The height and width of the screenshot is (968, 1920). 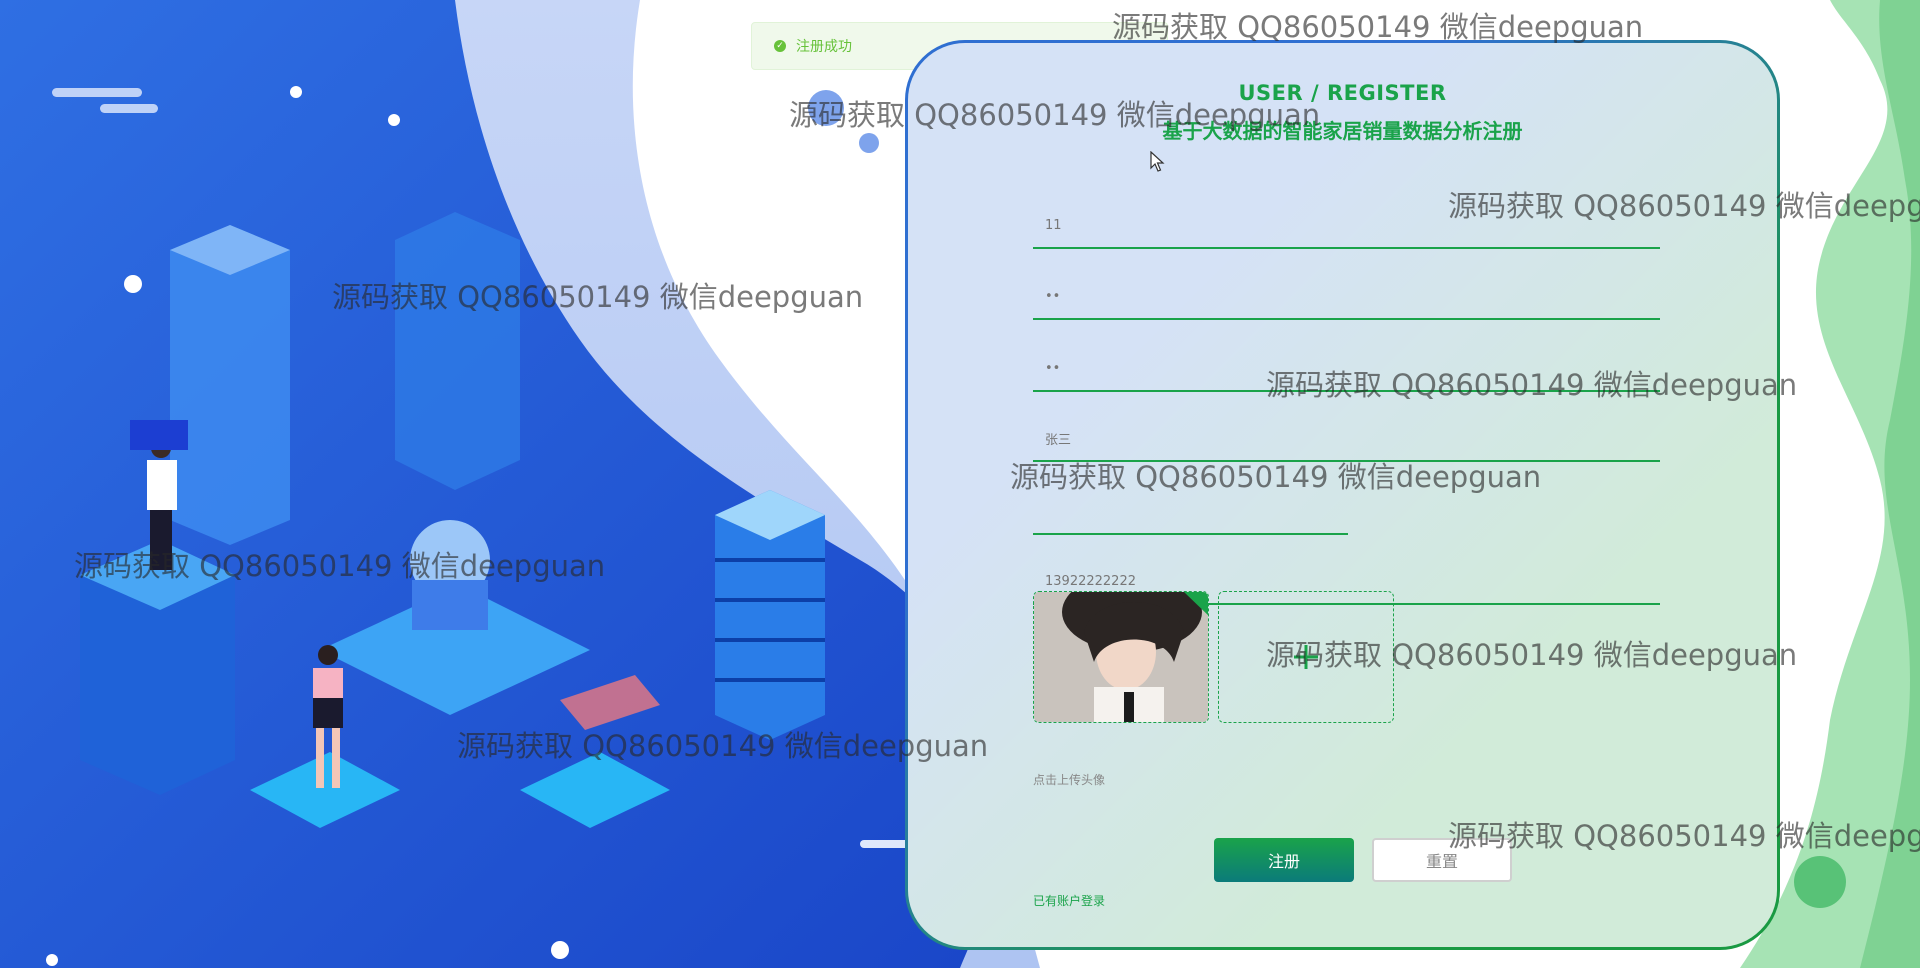 I want to click on gender-select, so click(x=1190, y=511).